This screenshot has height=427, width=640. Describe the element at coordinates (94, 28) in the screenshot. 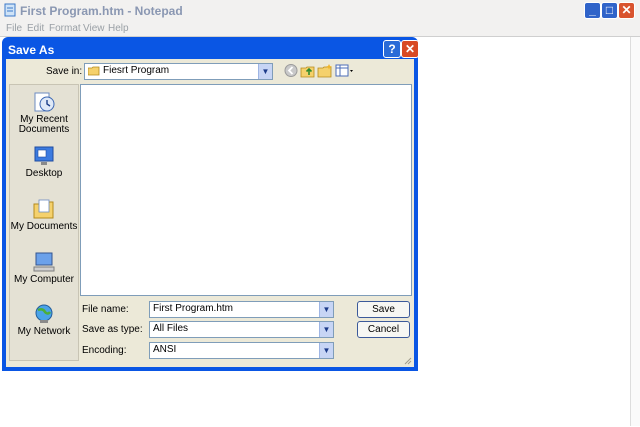

I see `menu-view: View` at that location.